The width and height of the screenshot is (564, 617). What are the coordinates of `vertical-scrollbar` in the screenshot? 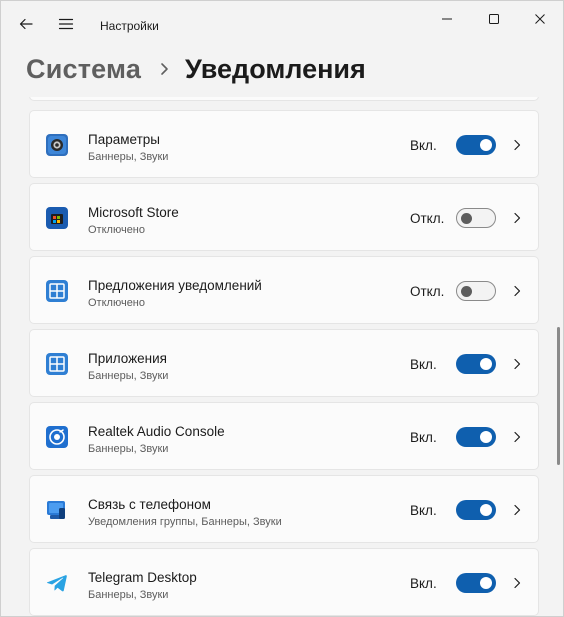 It's located at (558, 396).